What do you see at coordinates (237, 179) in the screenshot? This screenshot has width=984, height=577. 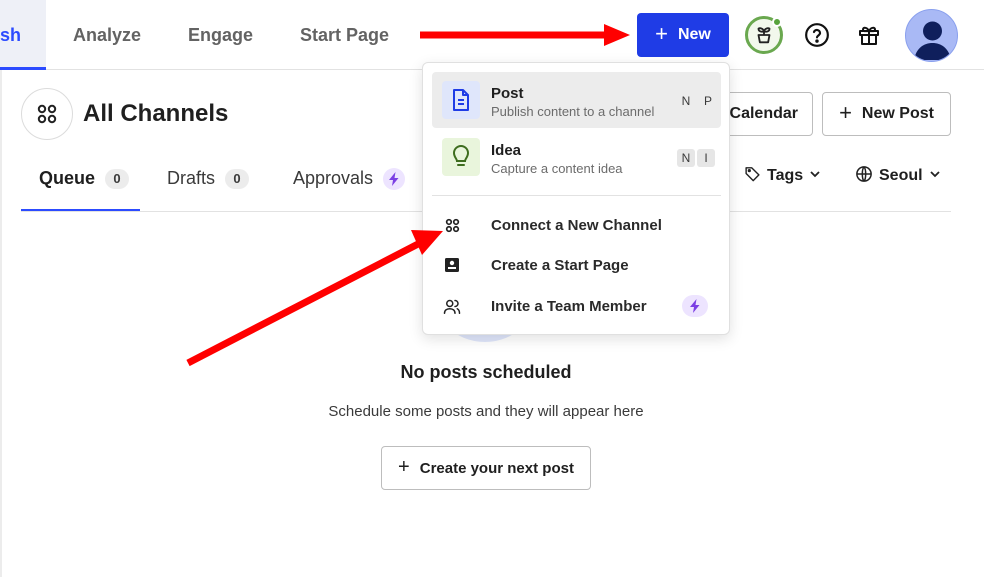 I see `drafts-count-badge: 0` at bounding box center [237, 179].